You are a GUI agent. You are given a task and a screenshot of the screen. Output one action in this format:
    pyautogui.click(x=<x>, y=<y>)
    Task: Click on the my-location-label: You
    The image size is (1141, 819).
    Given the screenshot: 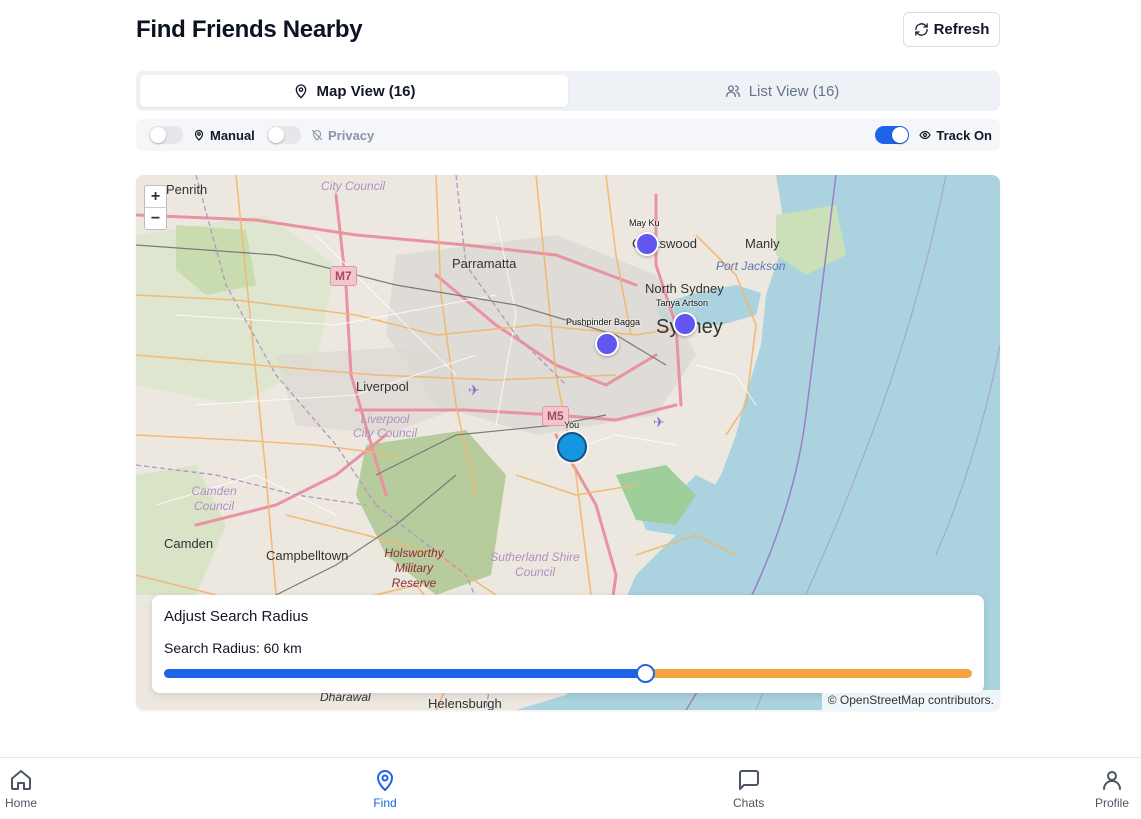 What is the action you would take?
    pyautogui.click(x=572, y=425)
    